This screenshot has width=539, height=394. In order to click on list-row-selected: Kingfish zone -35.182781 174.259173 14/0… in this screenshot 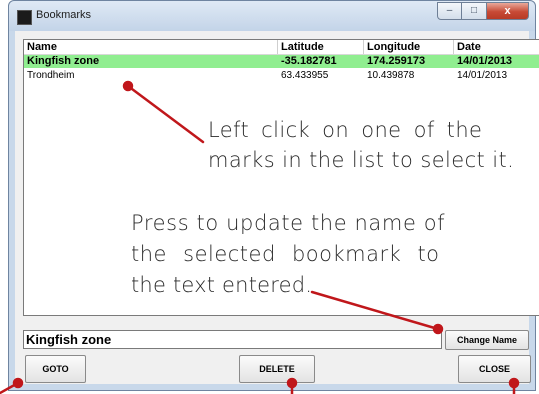, I will do `click(281, 61)`.